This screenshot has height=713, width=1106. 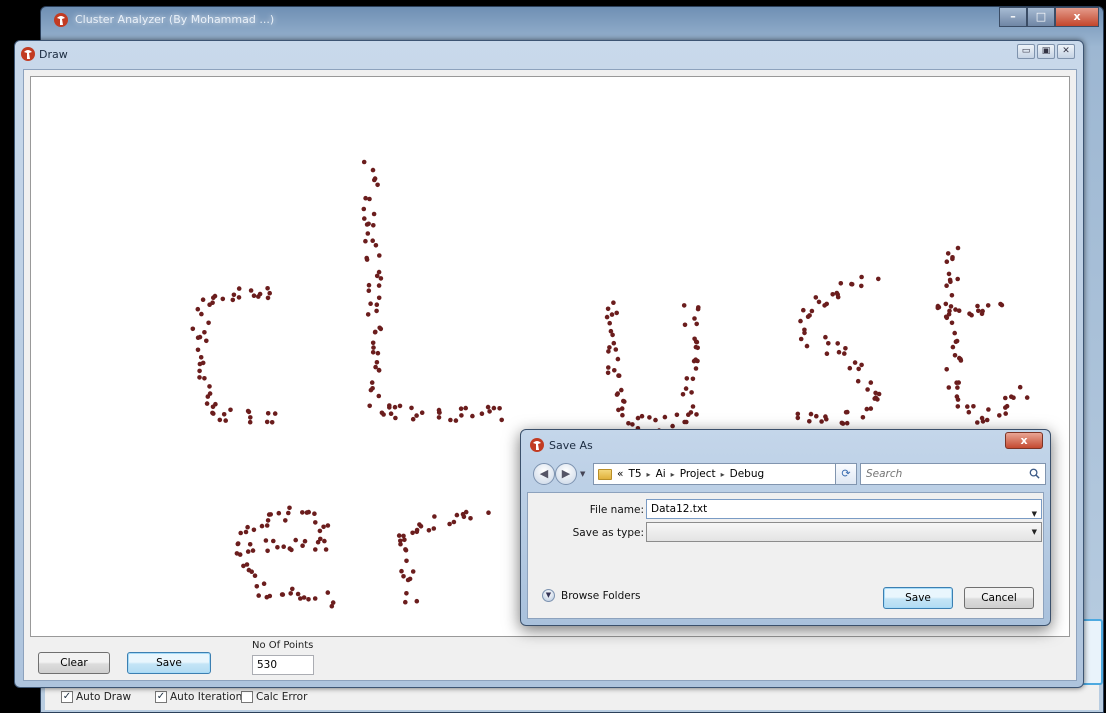 What do you see at coordinates (544, 474) in the screenshot?
I see `back-button: ◀` at bounding box center [544, 474].